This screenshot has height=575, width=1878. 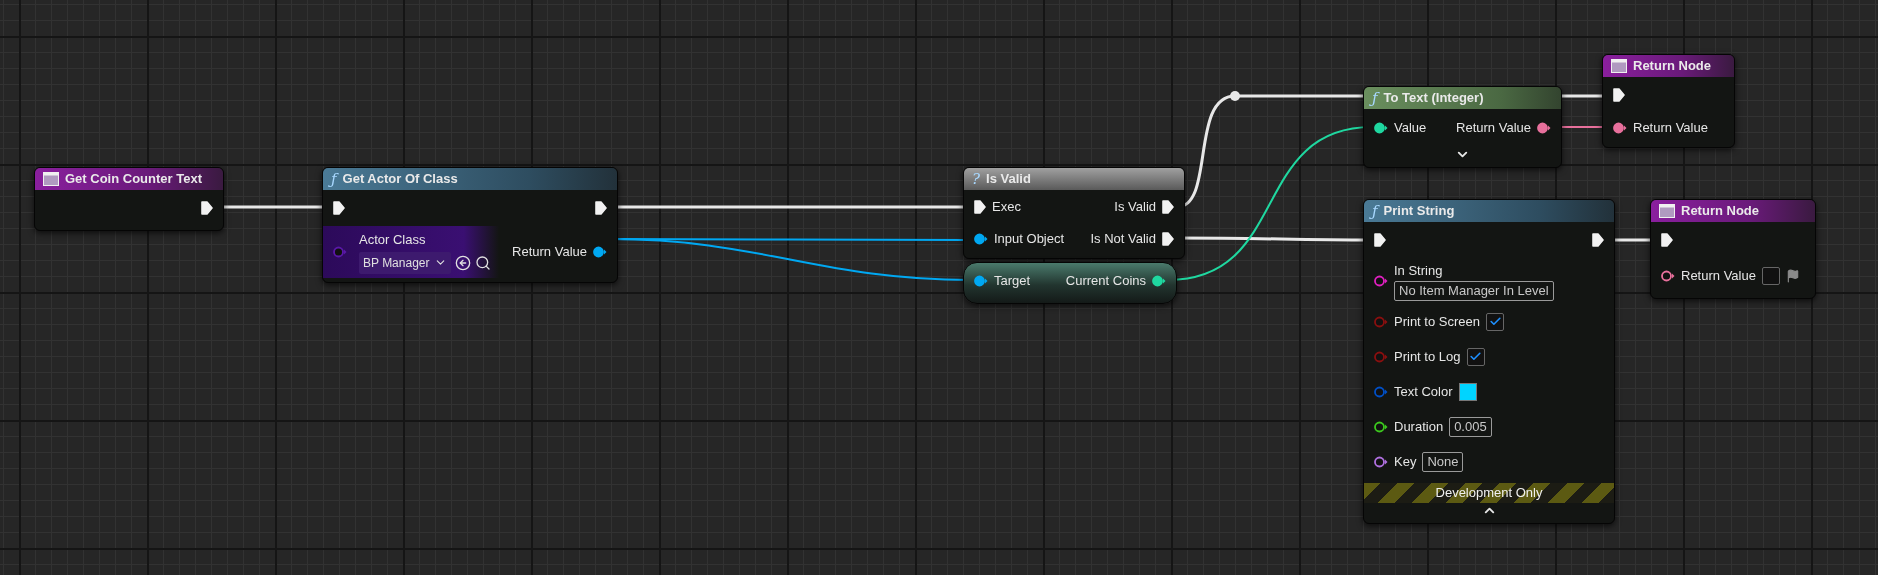 I want to click on arrow-left-icon, so click(x=462, y=262).